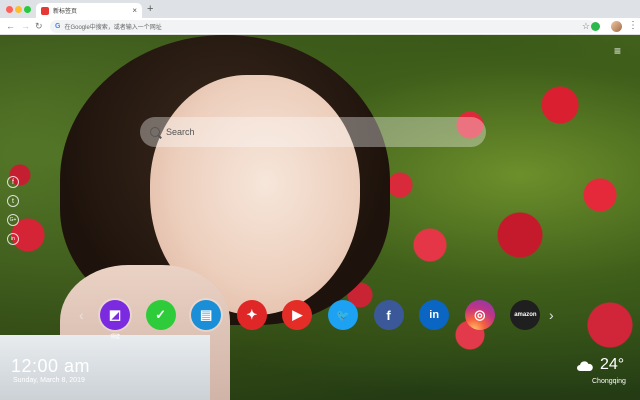 The image size is (640, 400). I want to click on gallery-app-icon: ◩, so click(115, 315).